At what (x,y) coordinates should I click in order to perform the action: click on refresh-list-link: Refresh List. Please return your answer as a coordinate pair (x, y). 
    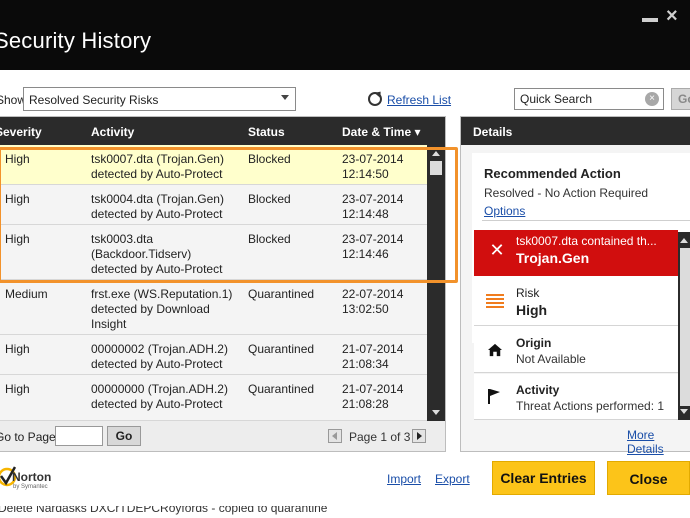
    Looking at the image, I should click on (419, 100).